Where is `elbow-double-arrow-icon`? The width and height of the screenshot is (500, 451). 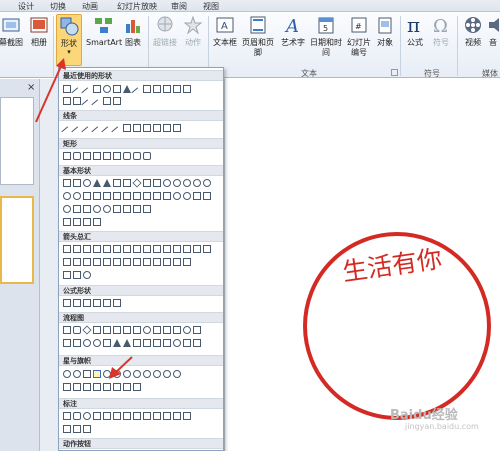 elbow-double-arrow-icon is located at coordinates (117, 132).